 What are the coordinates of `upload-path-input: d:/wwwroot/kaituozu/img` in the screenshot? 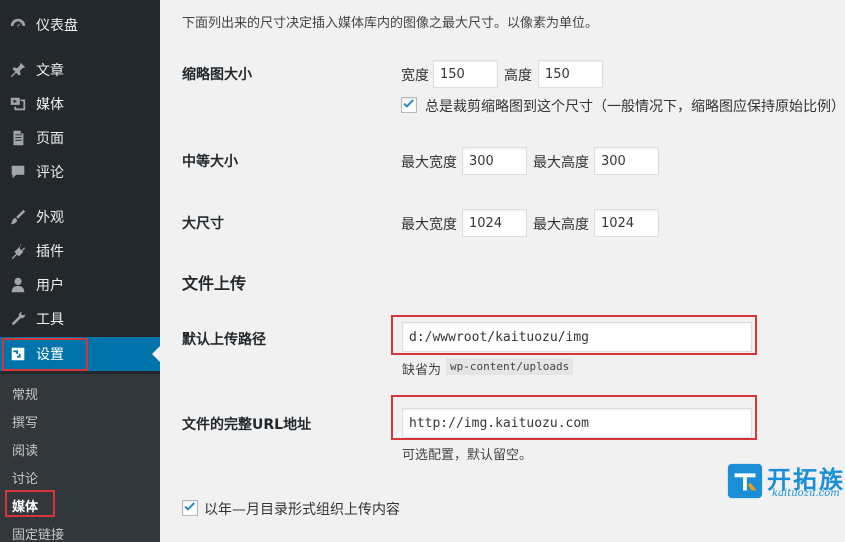 It's located at (577, 337).